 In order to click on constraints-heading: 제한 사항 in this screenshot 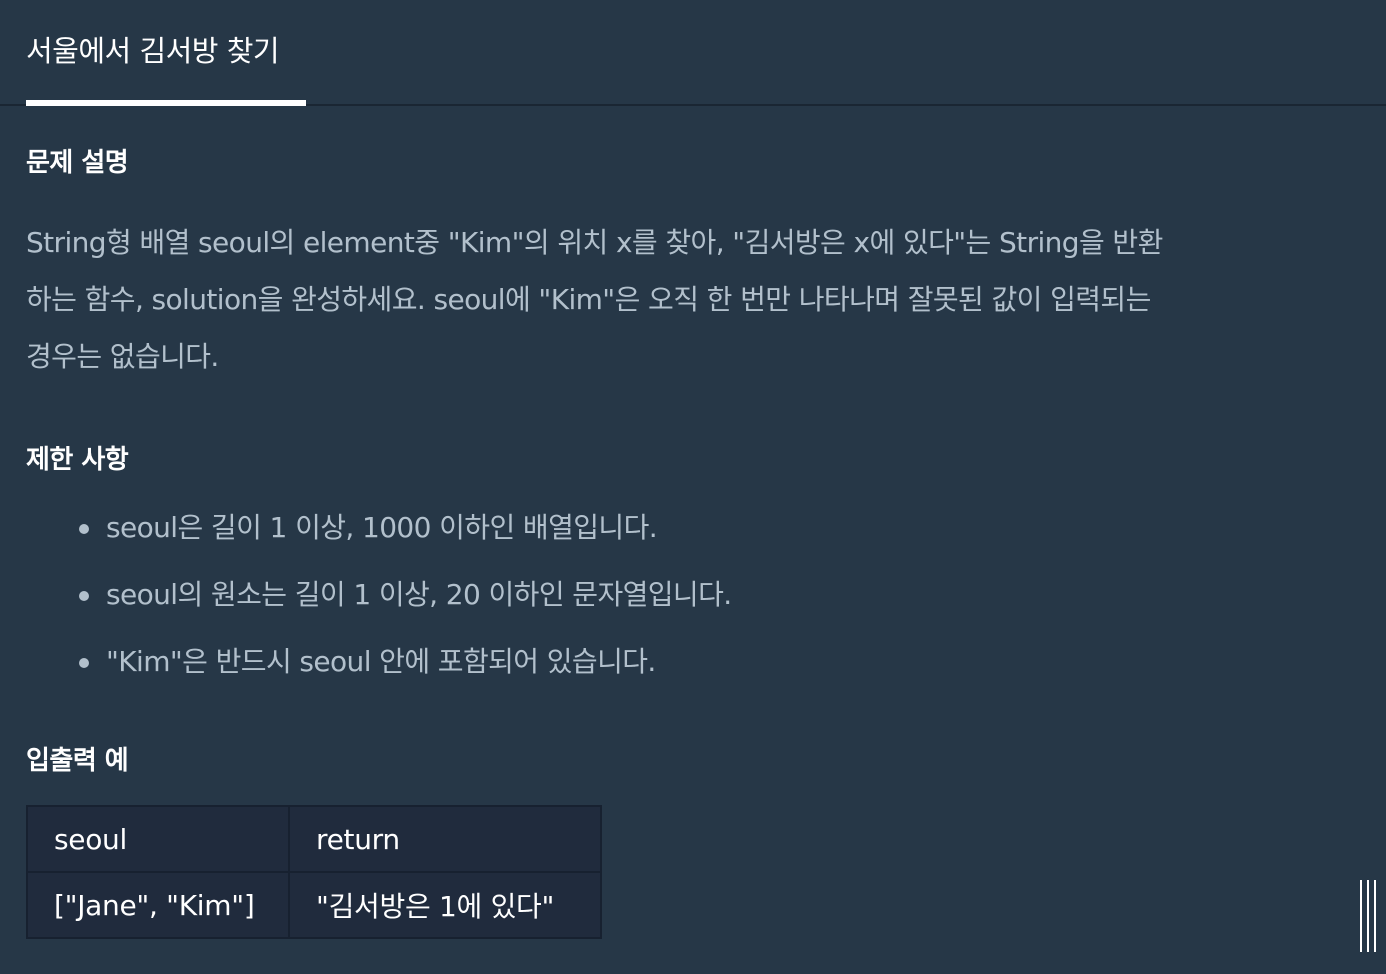, I will do `click(77, 460)`.